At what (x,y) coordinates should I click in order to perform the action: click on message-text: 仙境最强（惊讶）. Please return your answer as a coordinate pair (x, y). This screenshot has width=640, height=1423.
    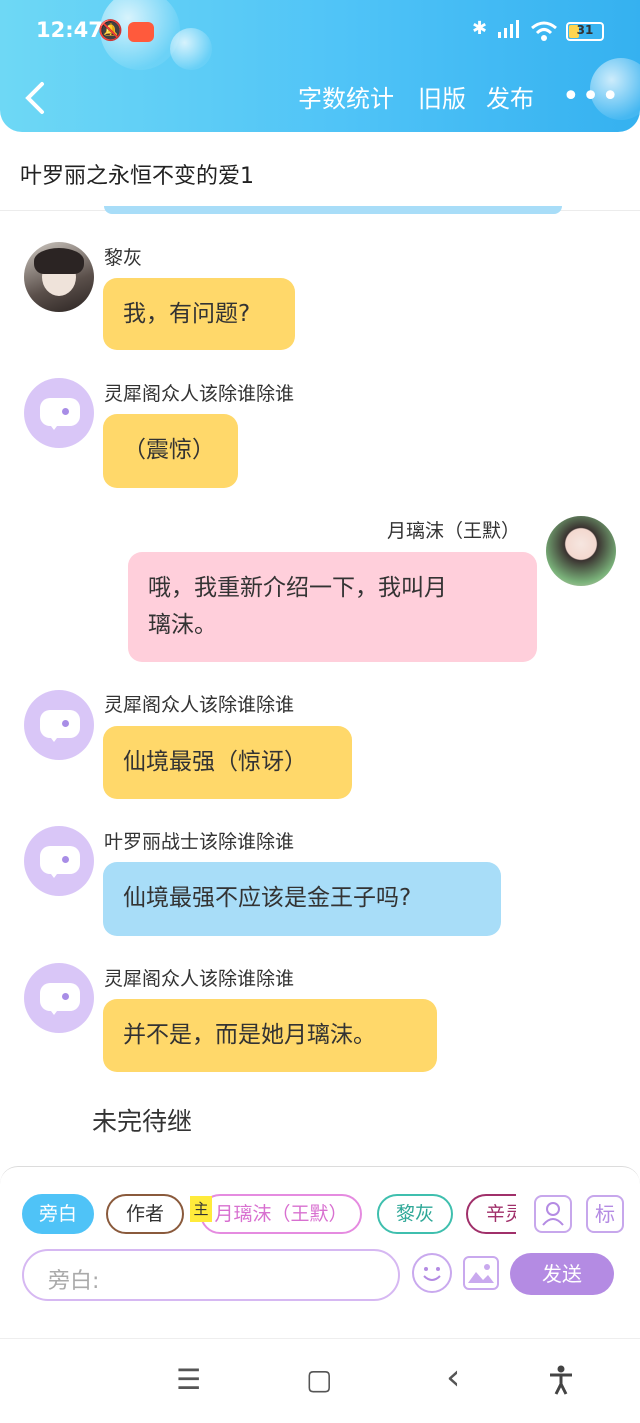
    Looking at the image, I should click on (215, 762).